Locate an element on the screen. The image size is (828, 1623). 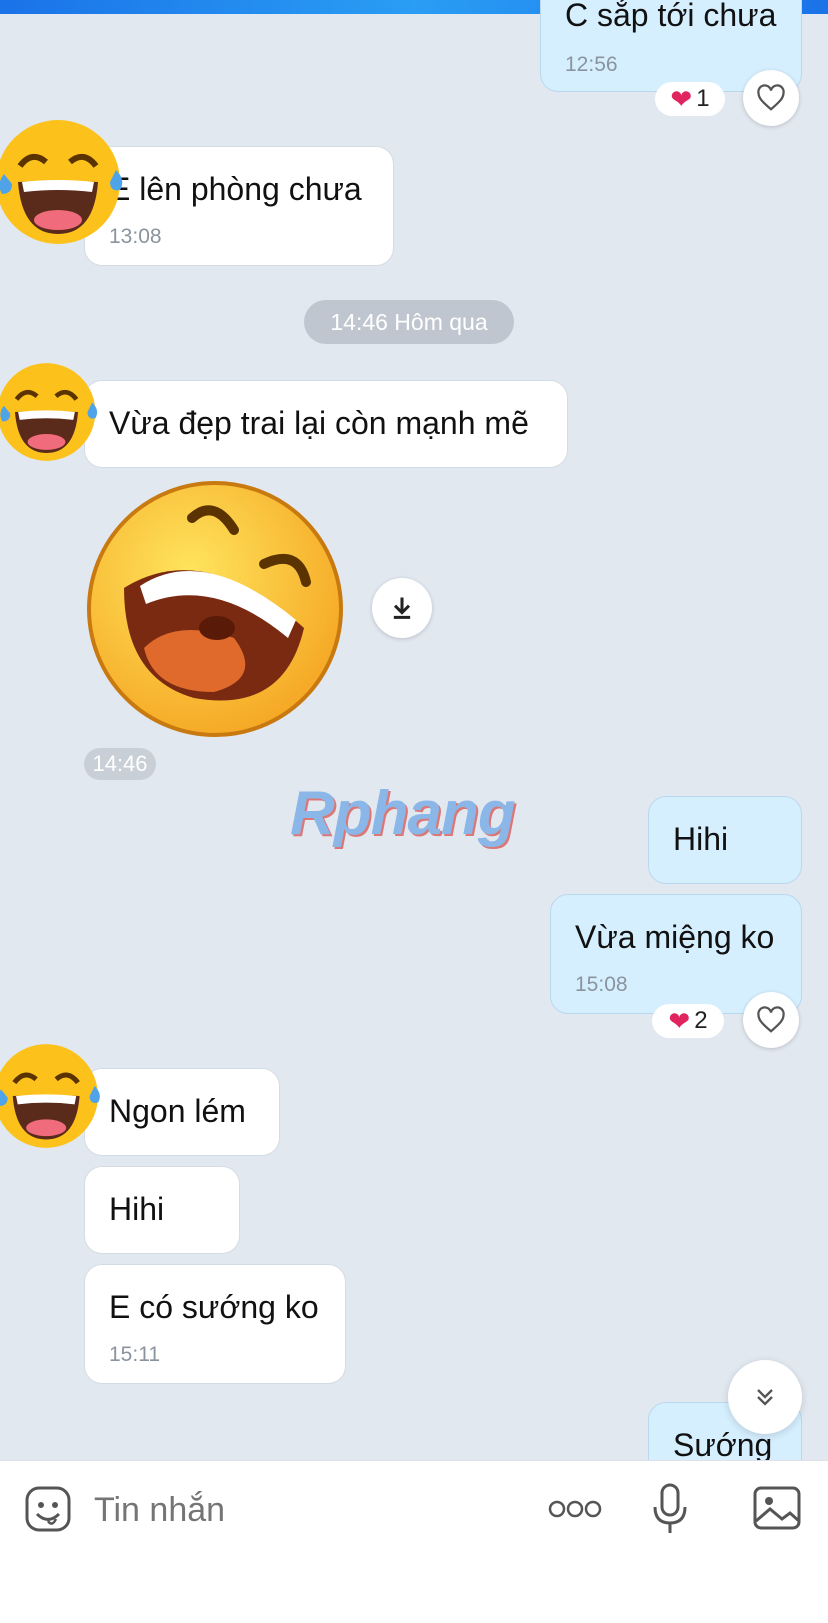
message-text: E có sướng ko is located at coordinates (214, 1307).